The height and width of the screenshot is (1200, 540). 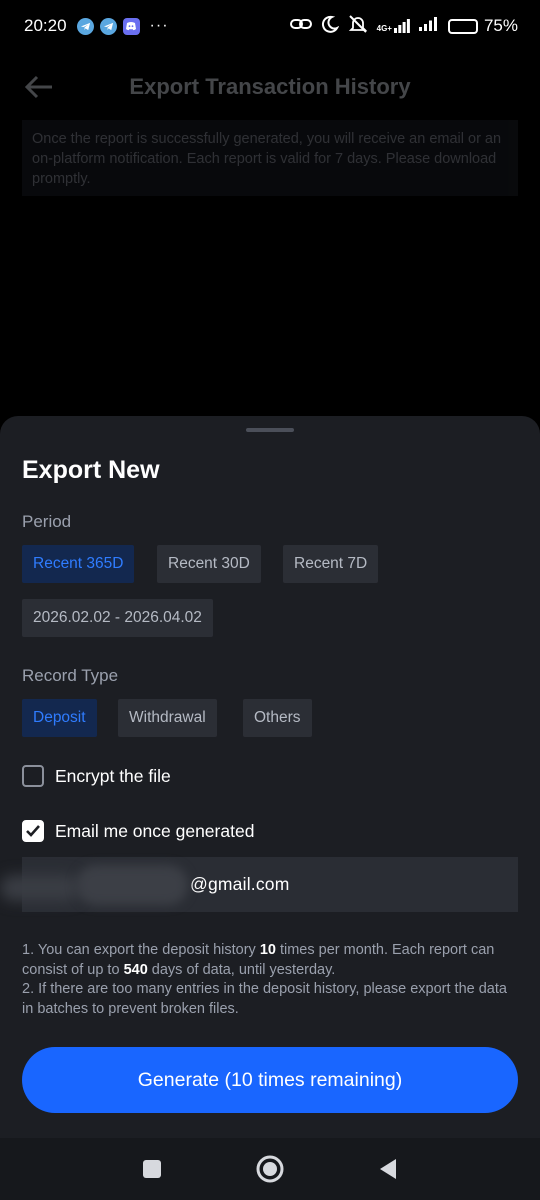 What do you see at coordinates (33, 776) in the screenshot?
I see `encrypt-checkbox` at bounding box center [33, 776].